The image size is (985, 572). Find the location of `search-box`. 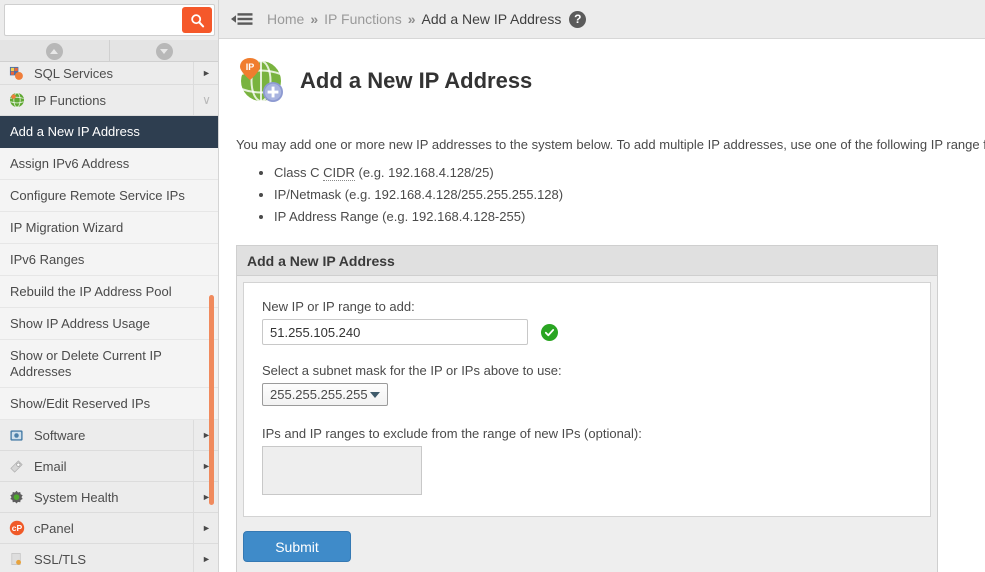

search-box is located at coordinates (109, 20).